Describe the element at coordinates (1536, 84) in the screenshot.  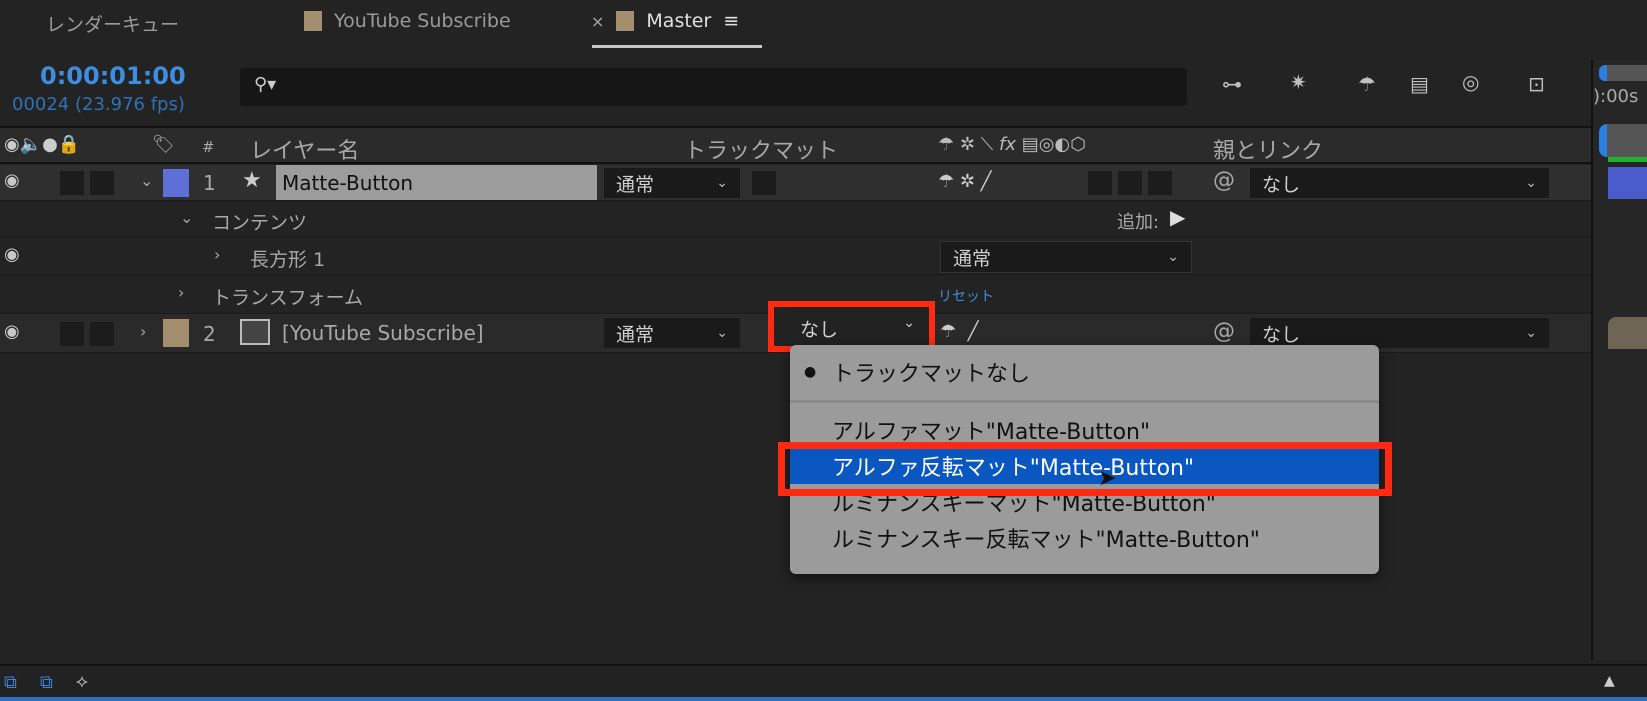
I see `graph-editor-icon: ⊡` at that location.